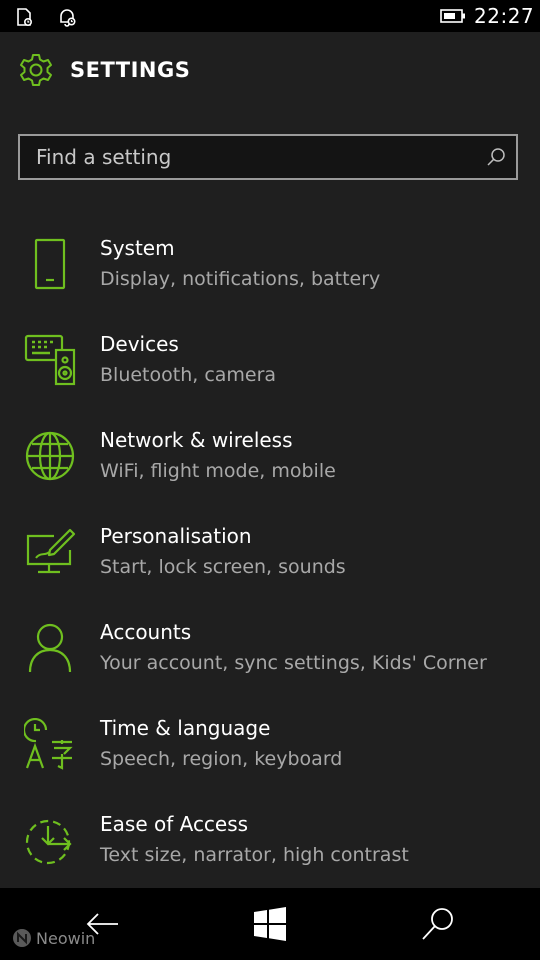 This screenshot has height=960, width=540. Describe the element at coordinates (50, 744) in the screenshot. I see `time-language-icon` at that location.